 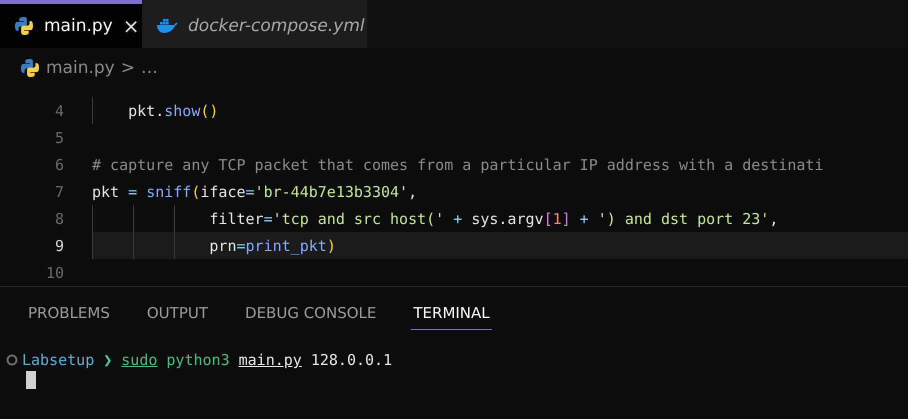 What do you see at coordinates (31, 380) in the screenshot?
I see `terminal-cursor` at bounding box center [31, 380].